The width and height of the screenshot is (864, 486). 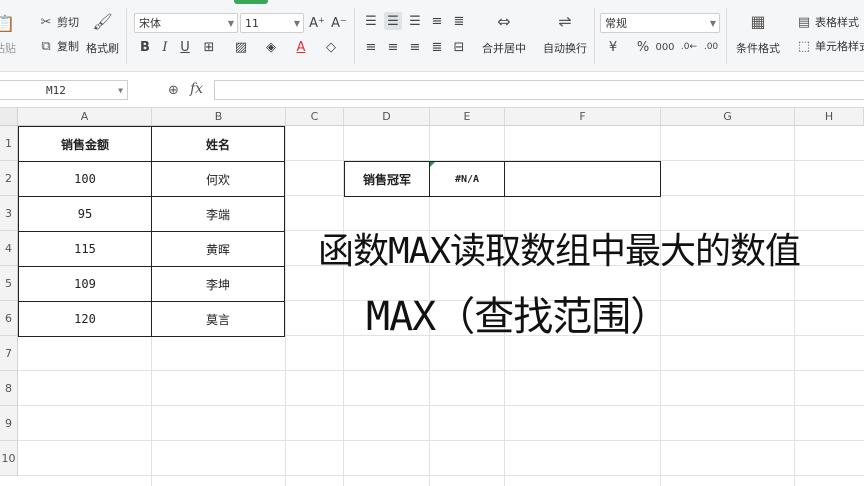 What do you see at coordinates (565, 21) in the screenshot?
I see `wrap-icon: ⇌` at bounding box center [565, 21].